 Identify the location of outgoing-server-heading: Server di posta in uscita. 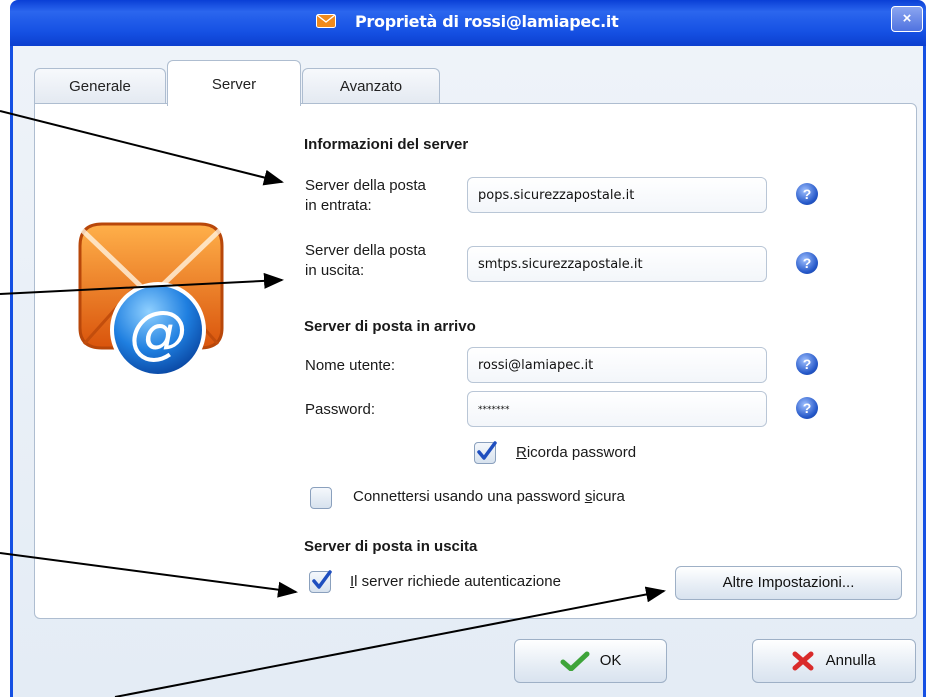
(391, 546).